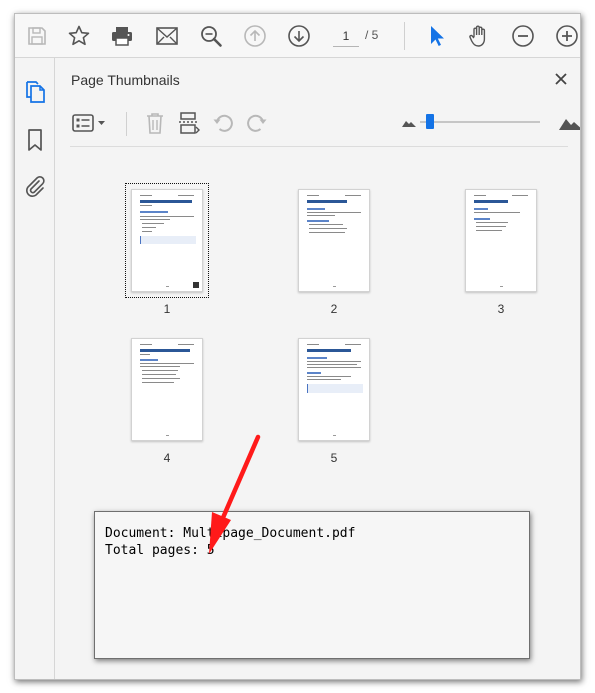 The height and width of the screenshot is (693, 595). Describe the element at coordinates (211, 36) in the screenshot. I see `search-icon` at that location.